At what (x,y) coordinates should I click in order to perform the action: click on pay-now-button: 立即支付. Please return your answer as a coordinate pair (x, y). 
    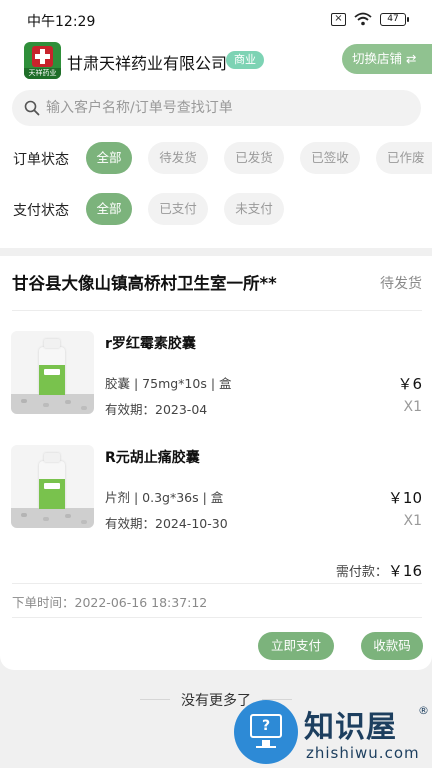
    Looking at the image, I should click on (296, 646).